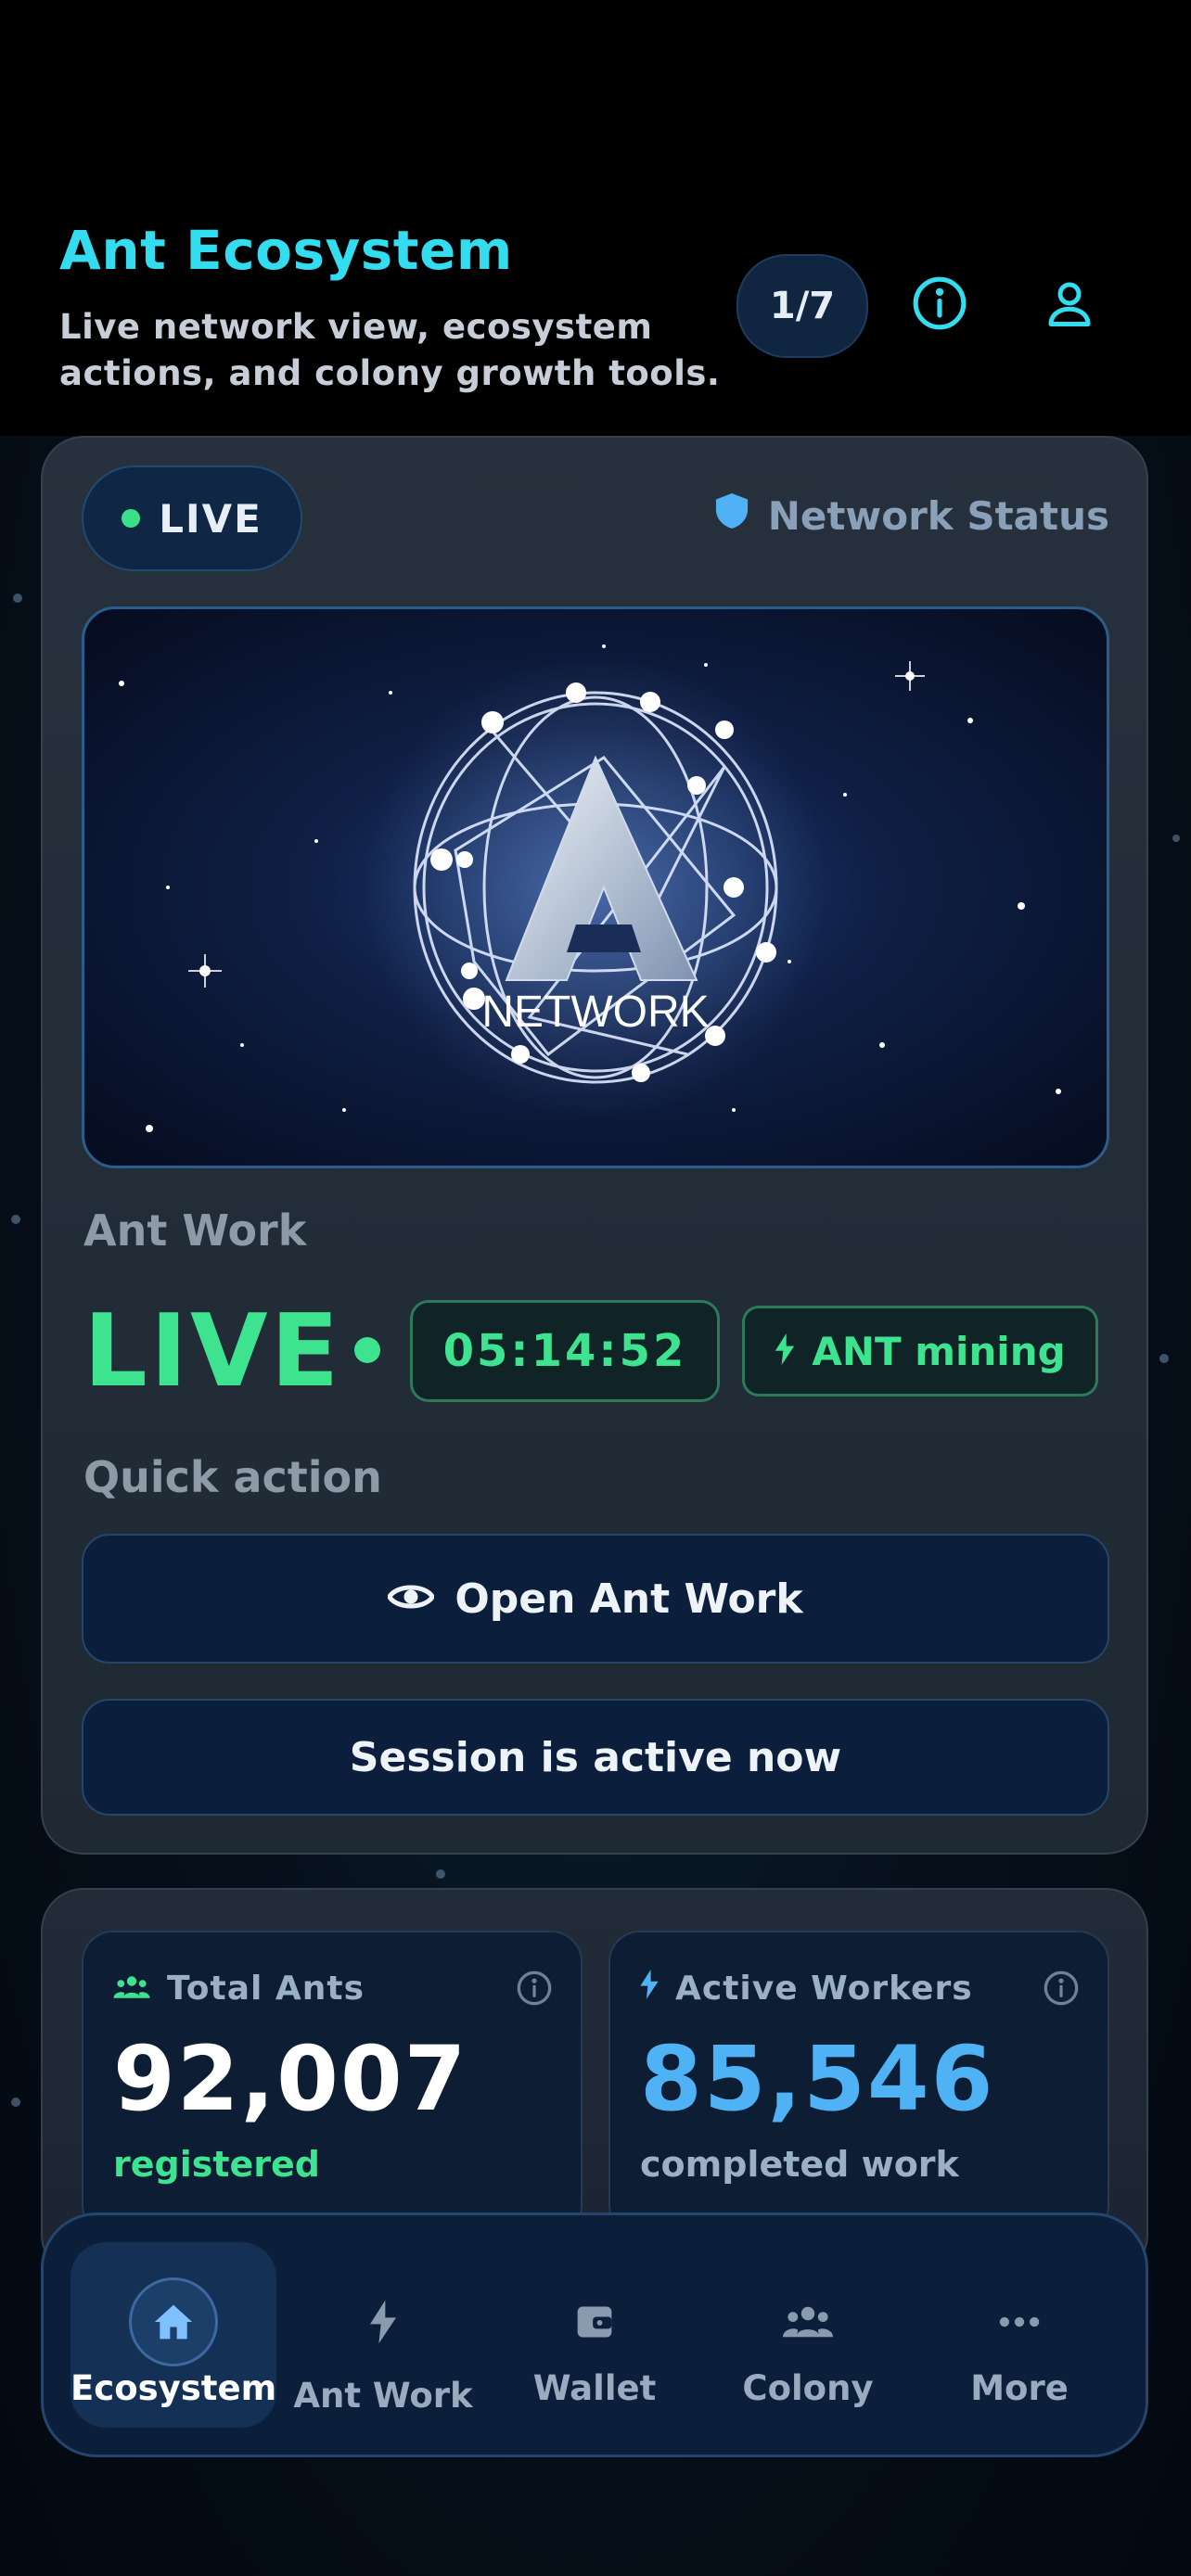  I want to click on mining-badge: ANT mining, so click(920, 1351).